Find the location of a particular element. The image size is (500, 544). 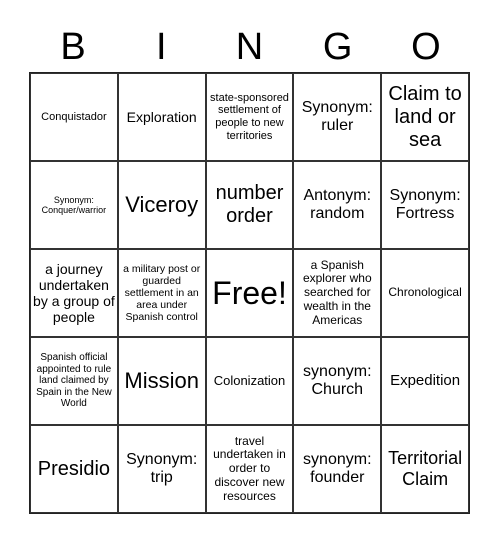

header-letter: N is located at coordinates (249, 47).